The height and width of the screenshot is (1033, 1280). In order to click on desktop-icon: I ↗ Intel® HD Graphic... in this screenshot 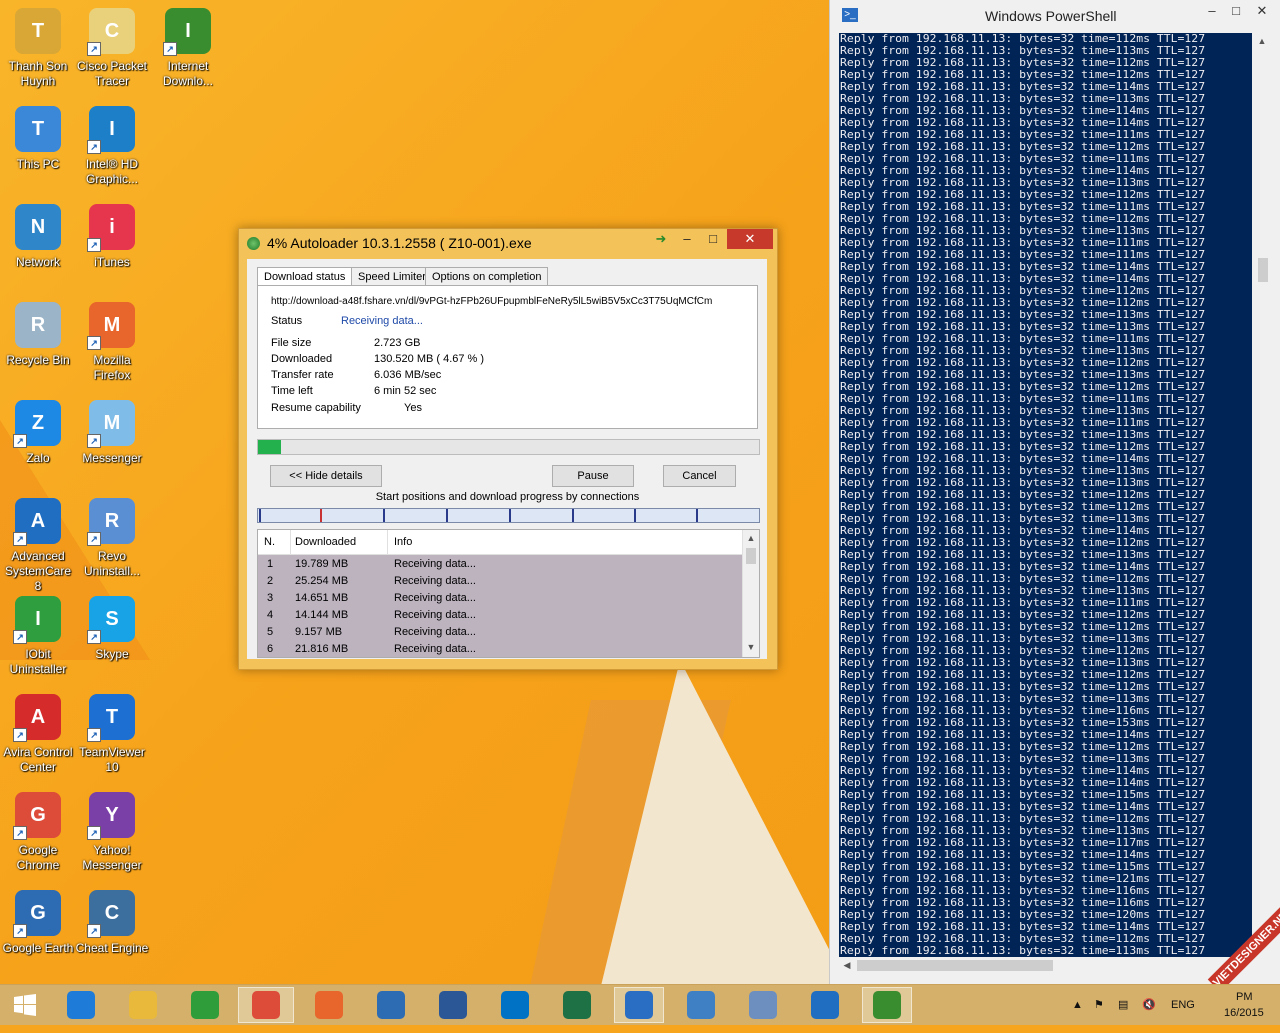, I will do `click(112, 146)`.